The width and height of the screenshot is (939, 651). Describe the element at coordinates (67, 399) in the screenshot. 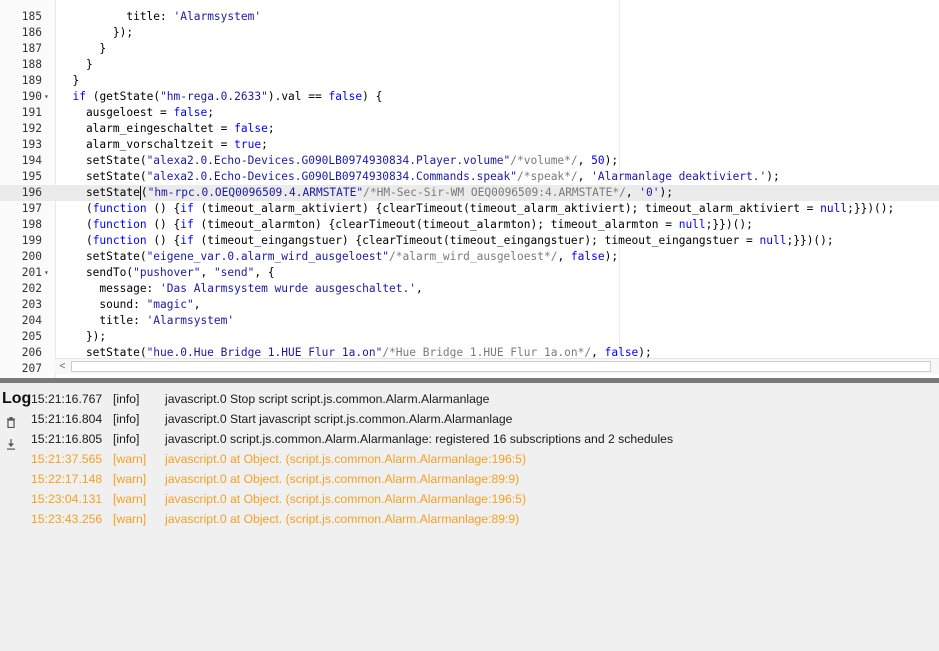

I see `log-time: 15:21:16.767` at that location.